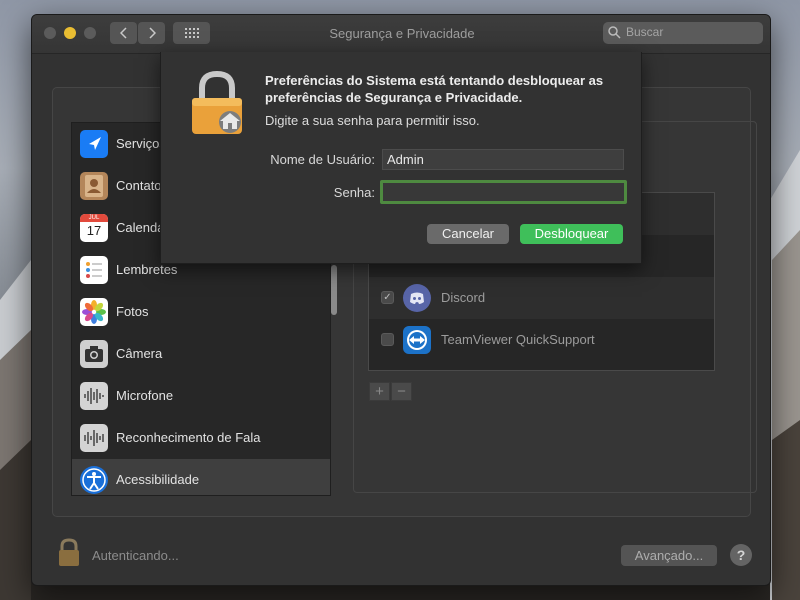 The width and height of the screenshot is (800, 600). What do you see at coordinates (139, 353) in the screenshot?
I see `sidebar-item-label: Câmera` at bounding box center [139, 353].